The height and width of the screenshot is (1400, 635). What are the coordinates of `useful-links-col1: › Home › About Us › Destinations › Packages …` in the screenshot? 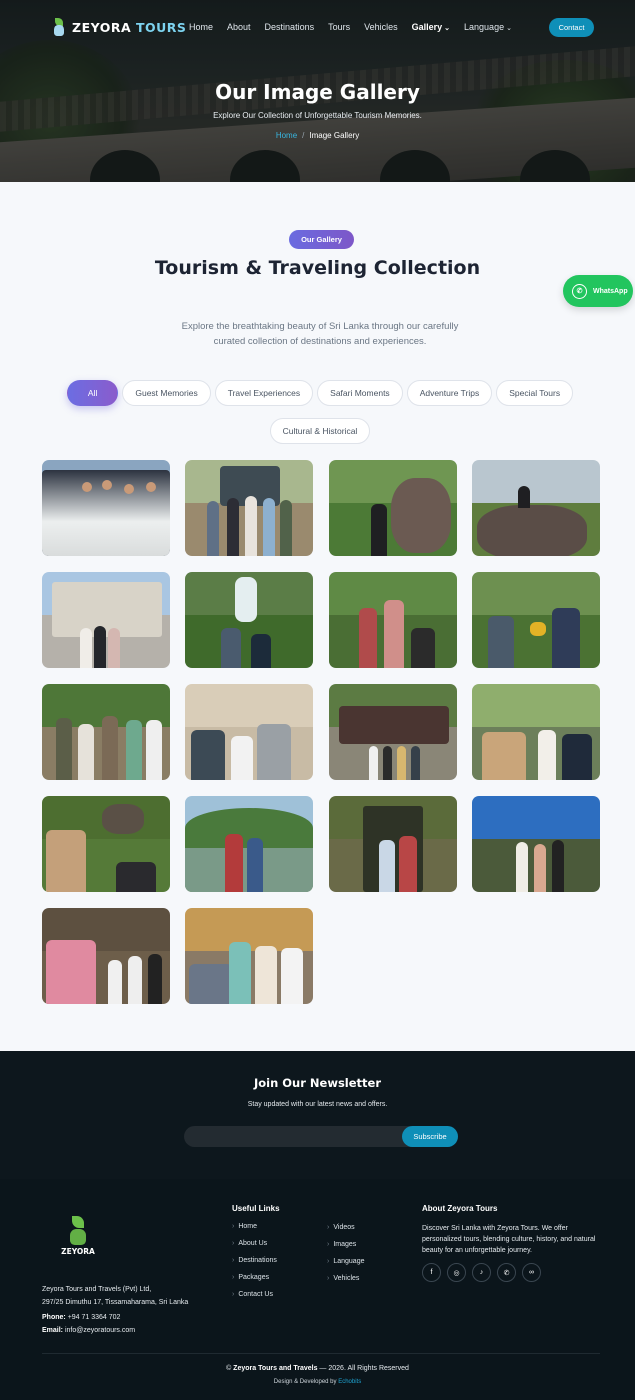 It's located at (254, 1260).